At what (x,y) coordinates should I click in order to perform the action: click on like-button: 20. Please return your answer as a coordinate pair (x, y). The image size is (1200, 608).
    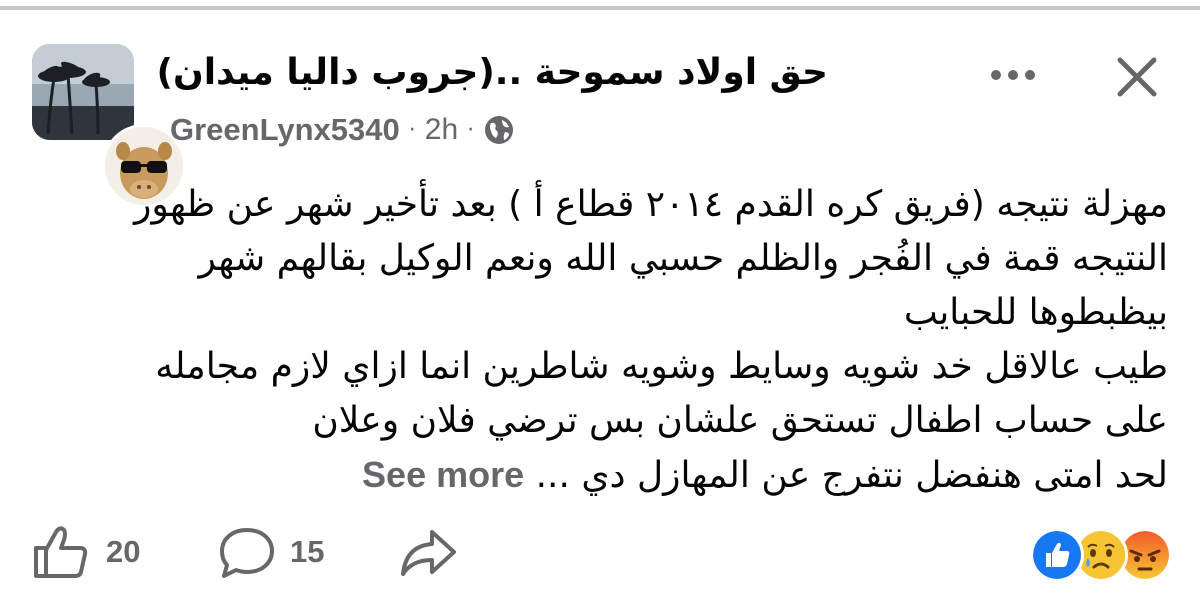
    Looking at the image, I should click on (85, 552).